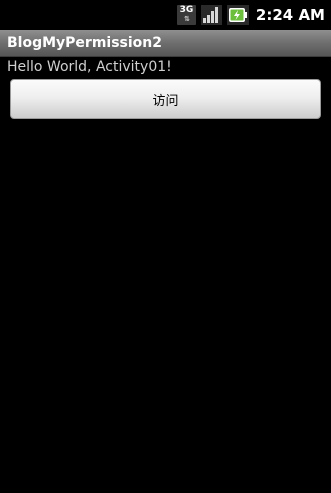 The image size is (331, 493). I want to click on battery-charging-icon, so click(237, 15).